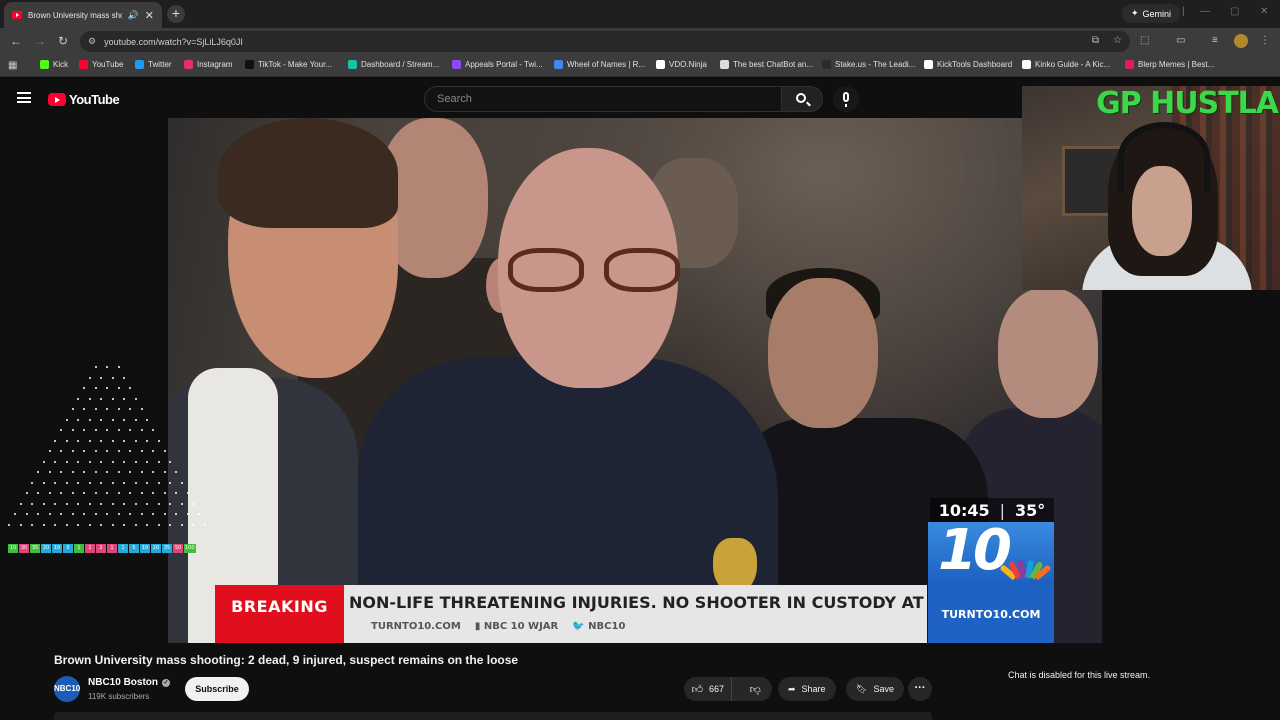 Image resolution: width=1280 pixels, height=720 pixels. I want to click on youtube-logo: YouTube, so click(84, 99).